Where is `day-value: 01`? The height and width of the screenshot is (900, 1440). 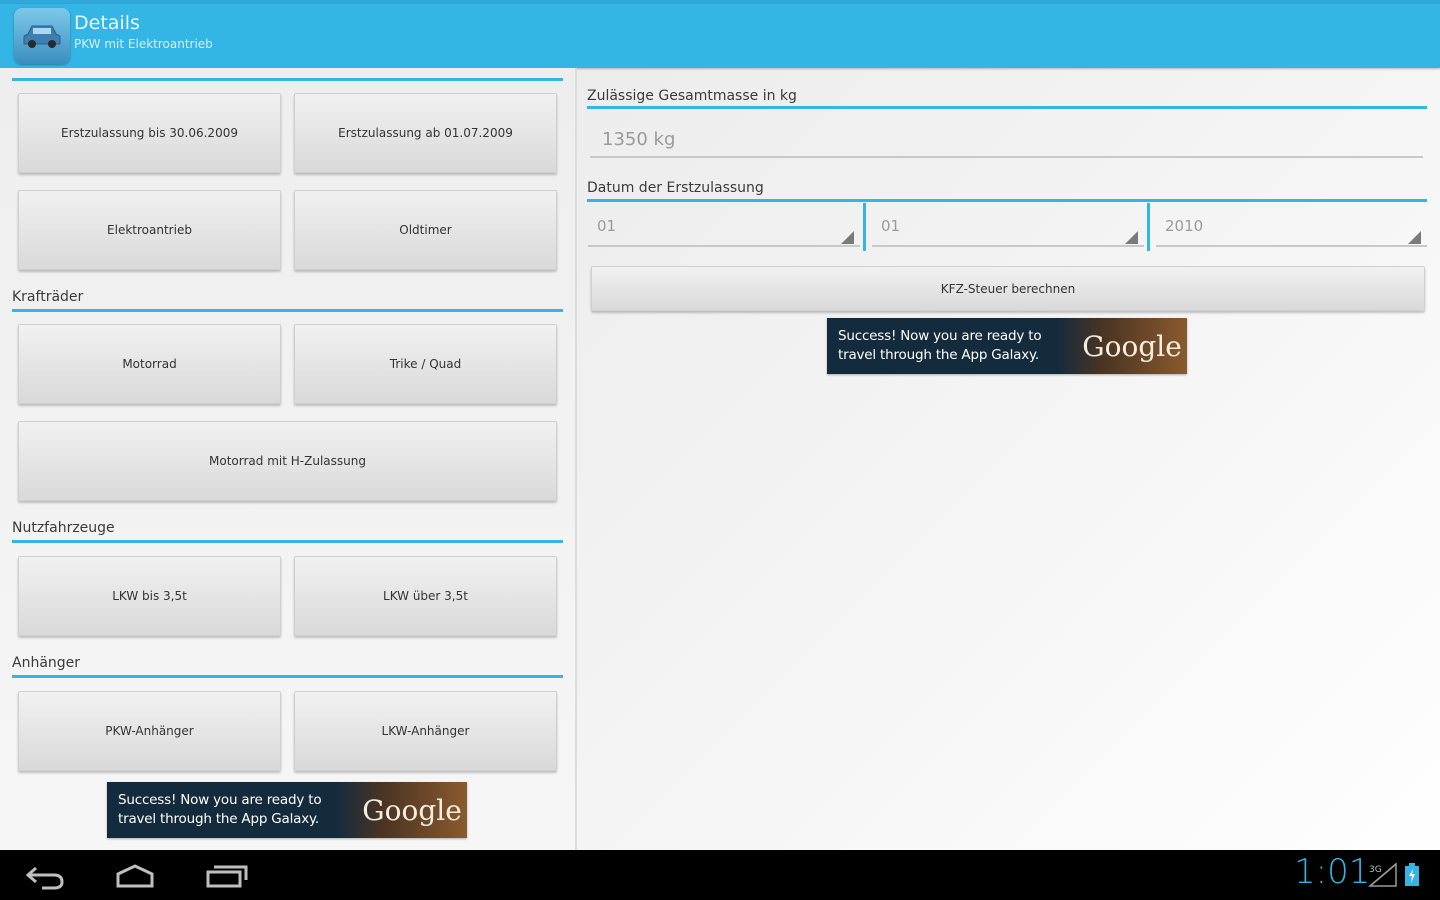
day-value: 01 is located at coordinates (607, 226).